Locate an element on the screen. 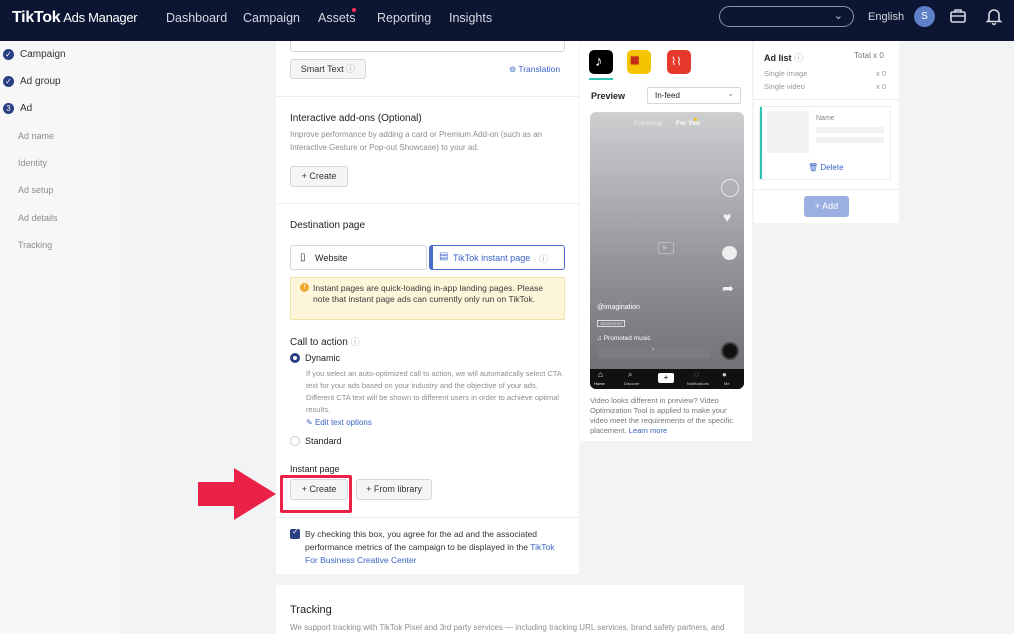 This screenshot has height=634, width=1014. heart-icon: ♥ is located at coordinates (727, 217).